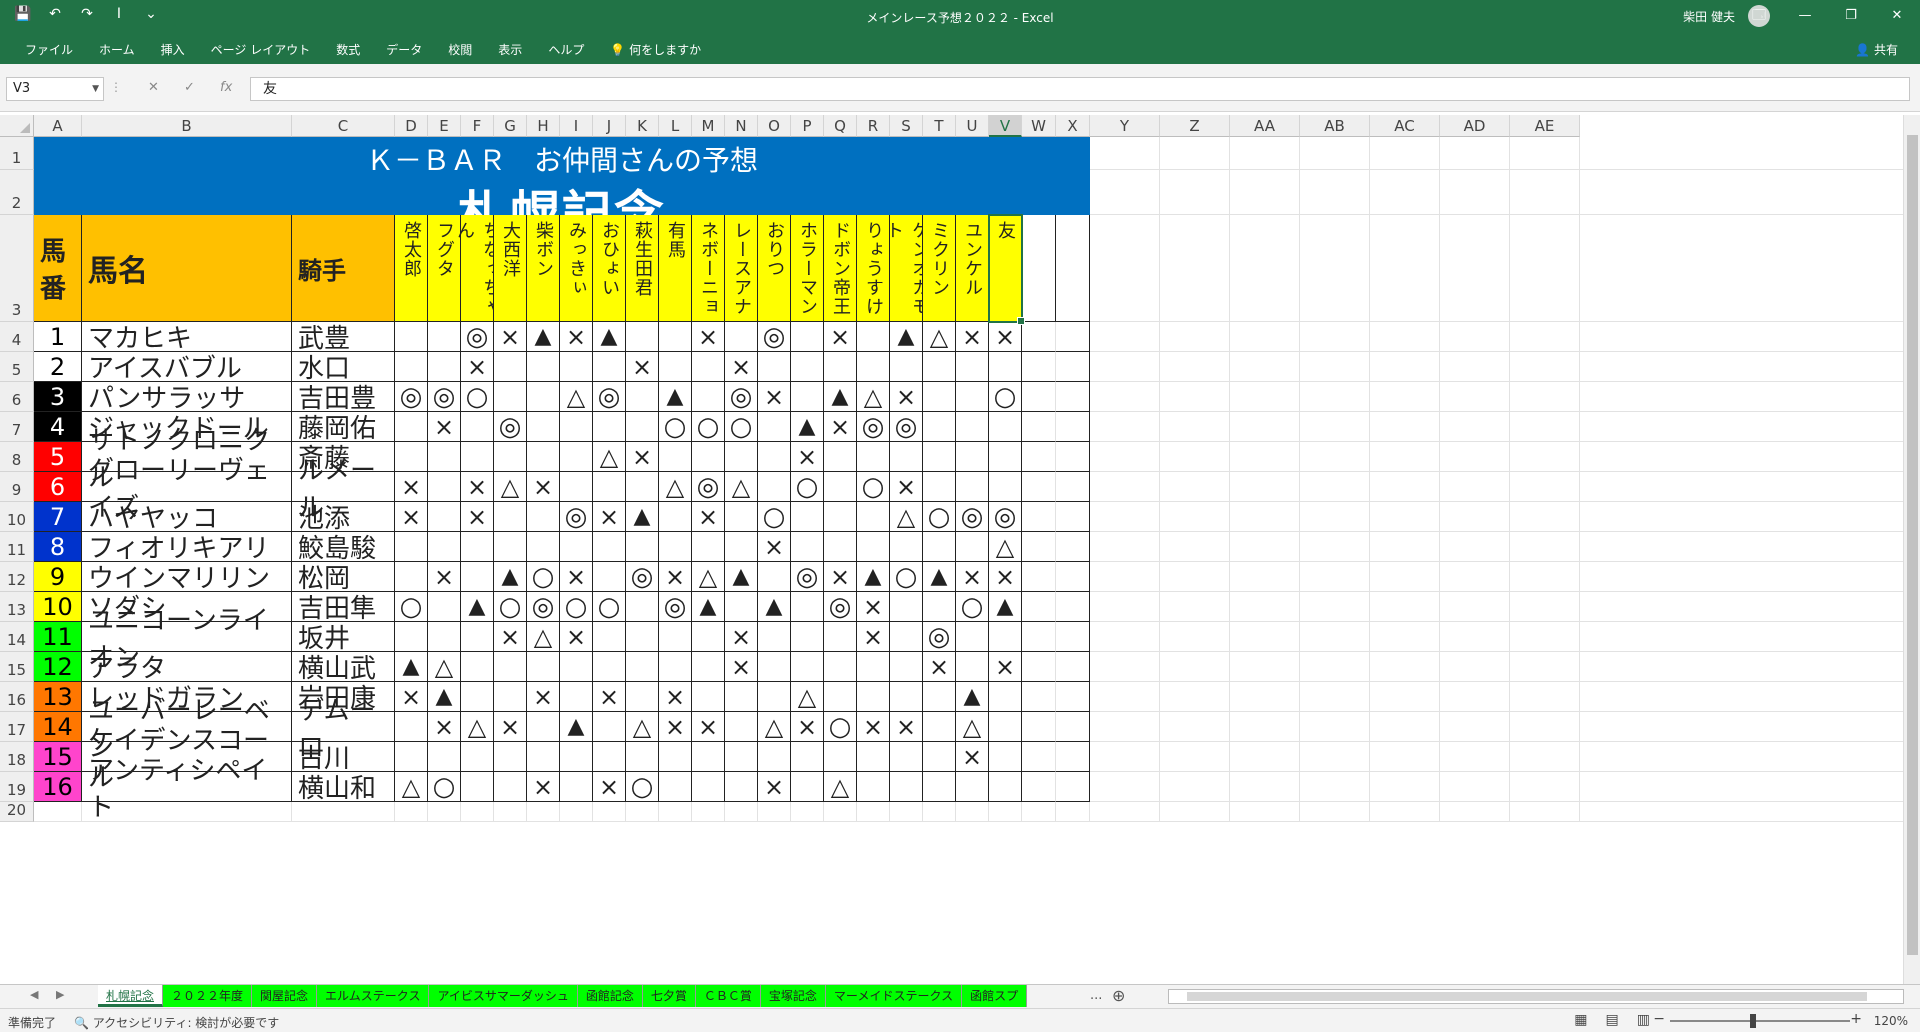 The width and height of the screenshot is (1920, 1032). What do you see at coordinates (1405, 126) in the screenshot?
I see `column-header-AC: AC` at bounding box center [1405, 126].